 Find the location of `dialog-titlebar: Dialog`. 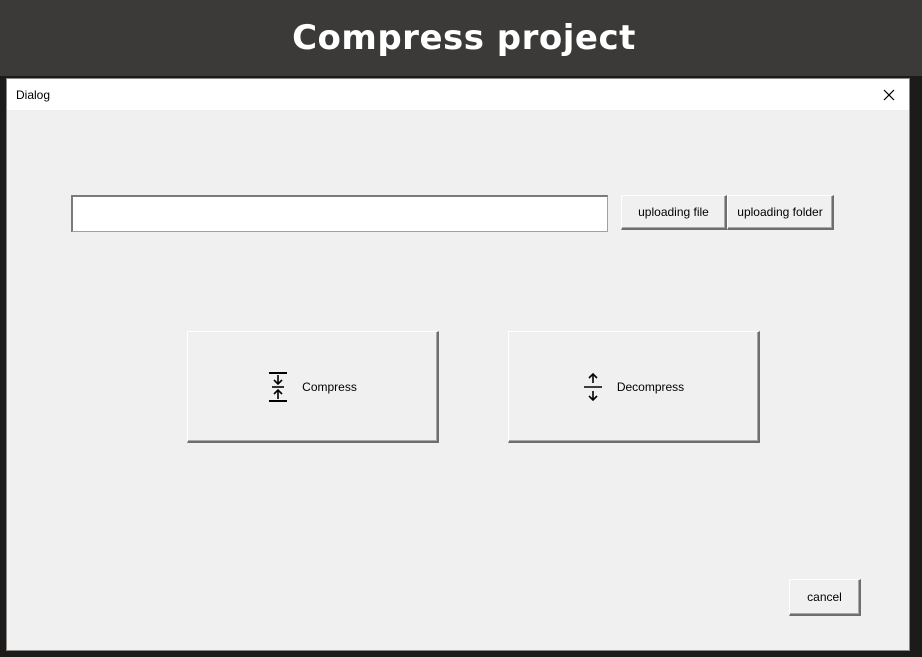

dialog-titlebar: Dialog is located at coordinates (458, 94).